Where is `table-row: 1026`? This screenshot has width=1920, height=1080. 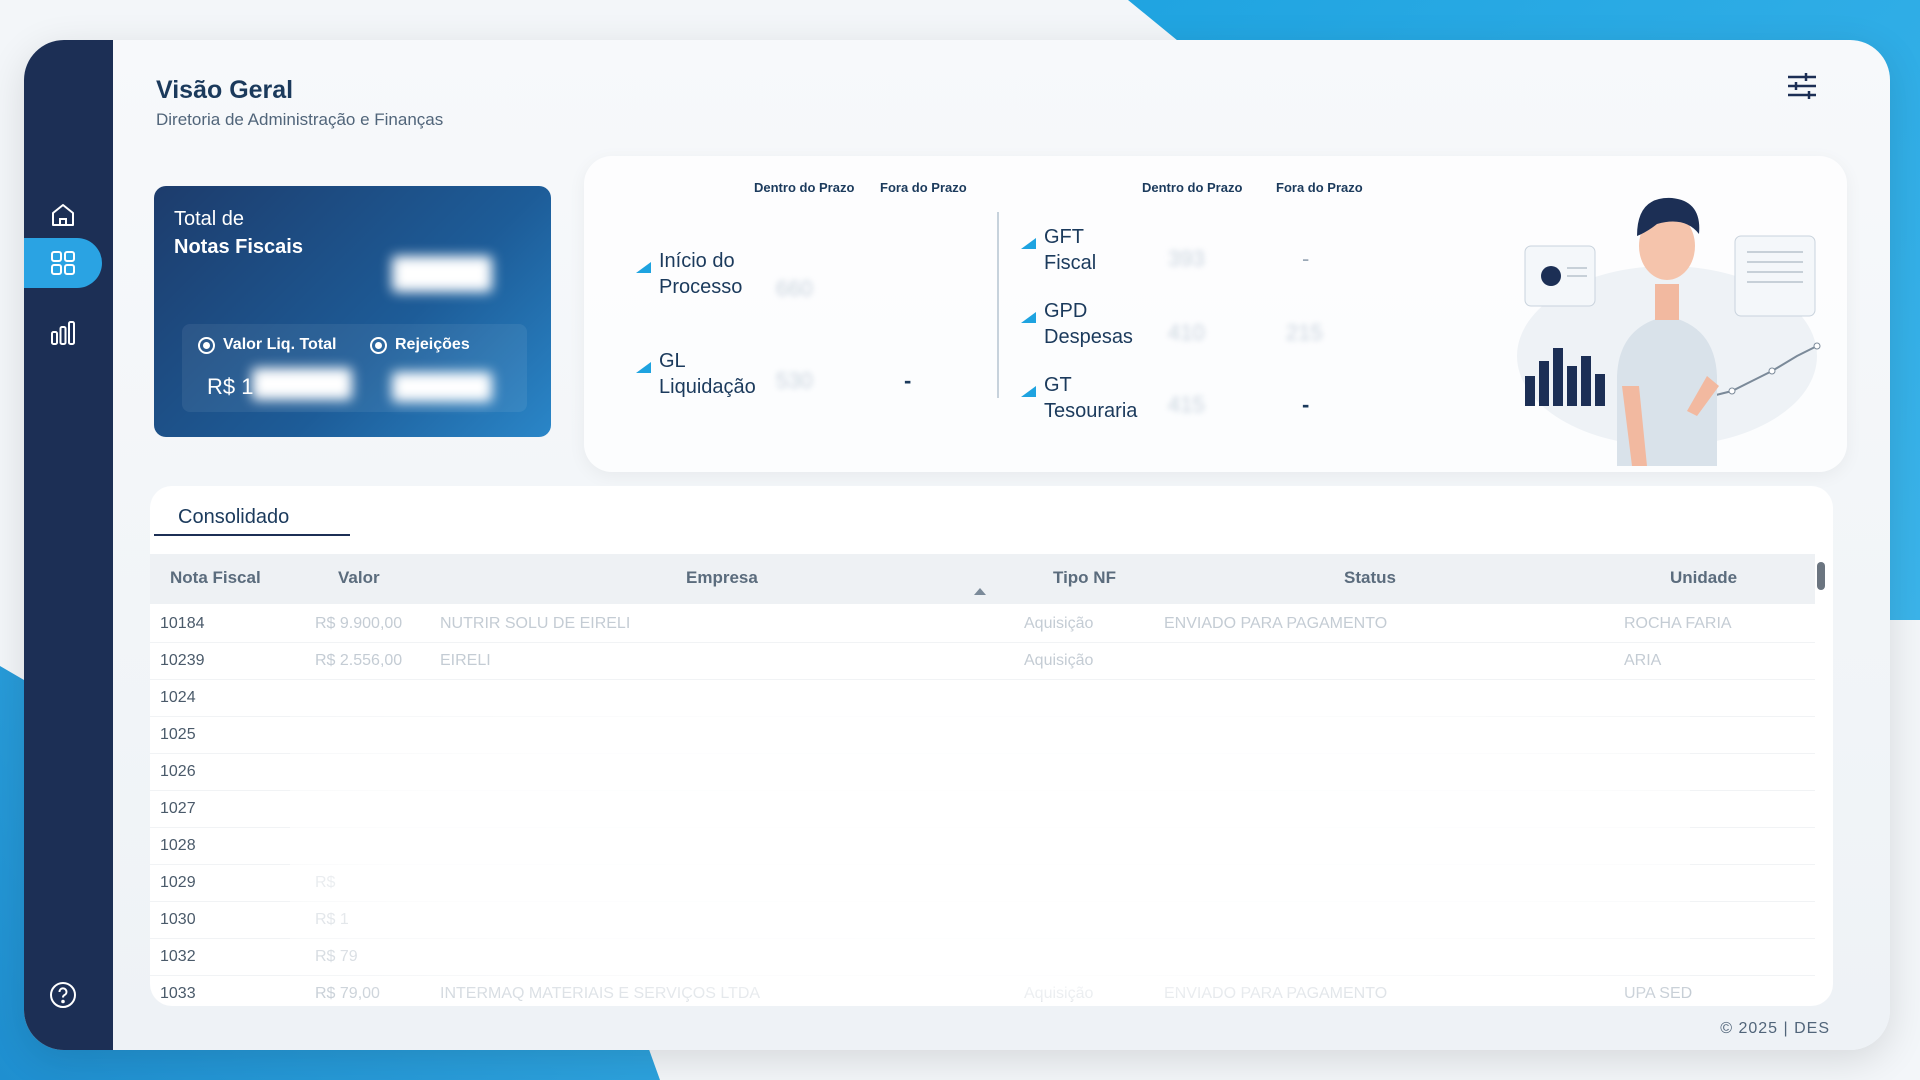 table-row: 1026 is located at coordinates (982, 772).